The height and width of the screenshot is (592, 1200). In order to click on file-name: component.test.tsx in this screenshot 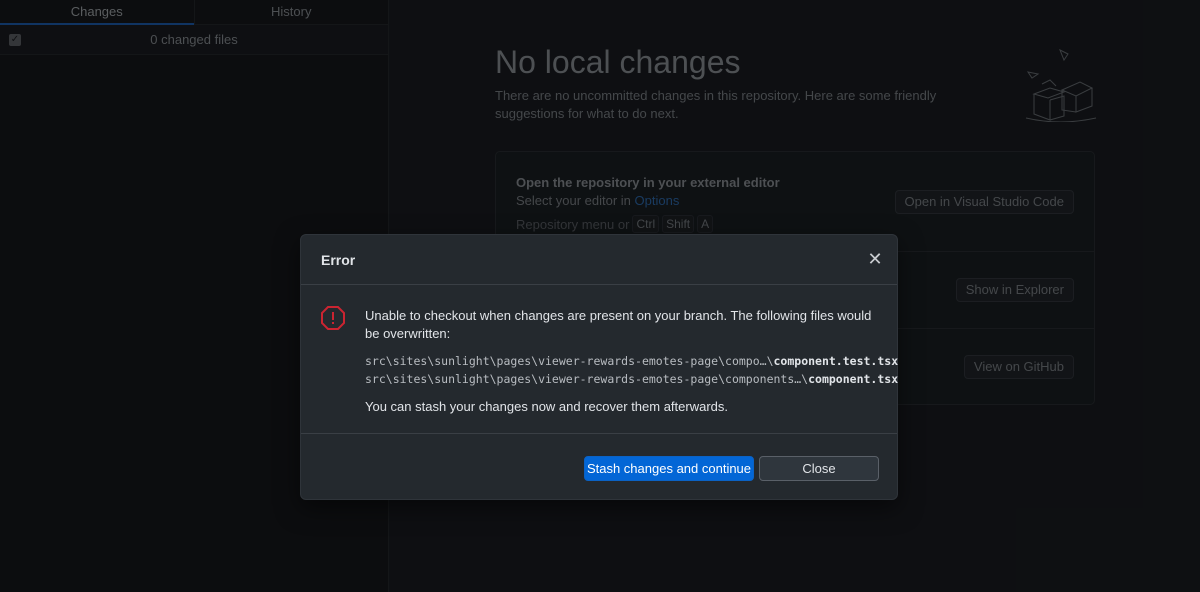, I will do `click(836, 361)`.